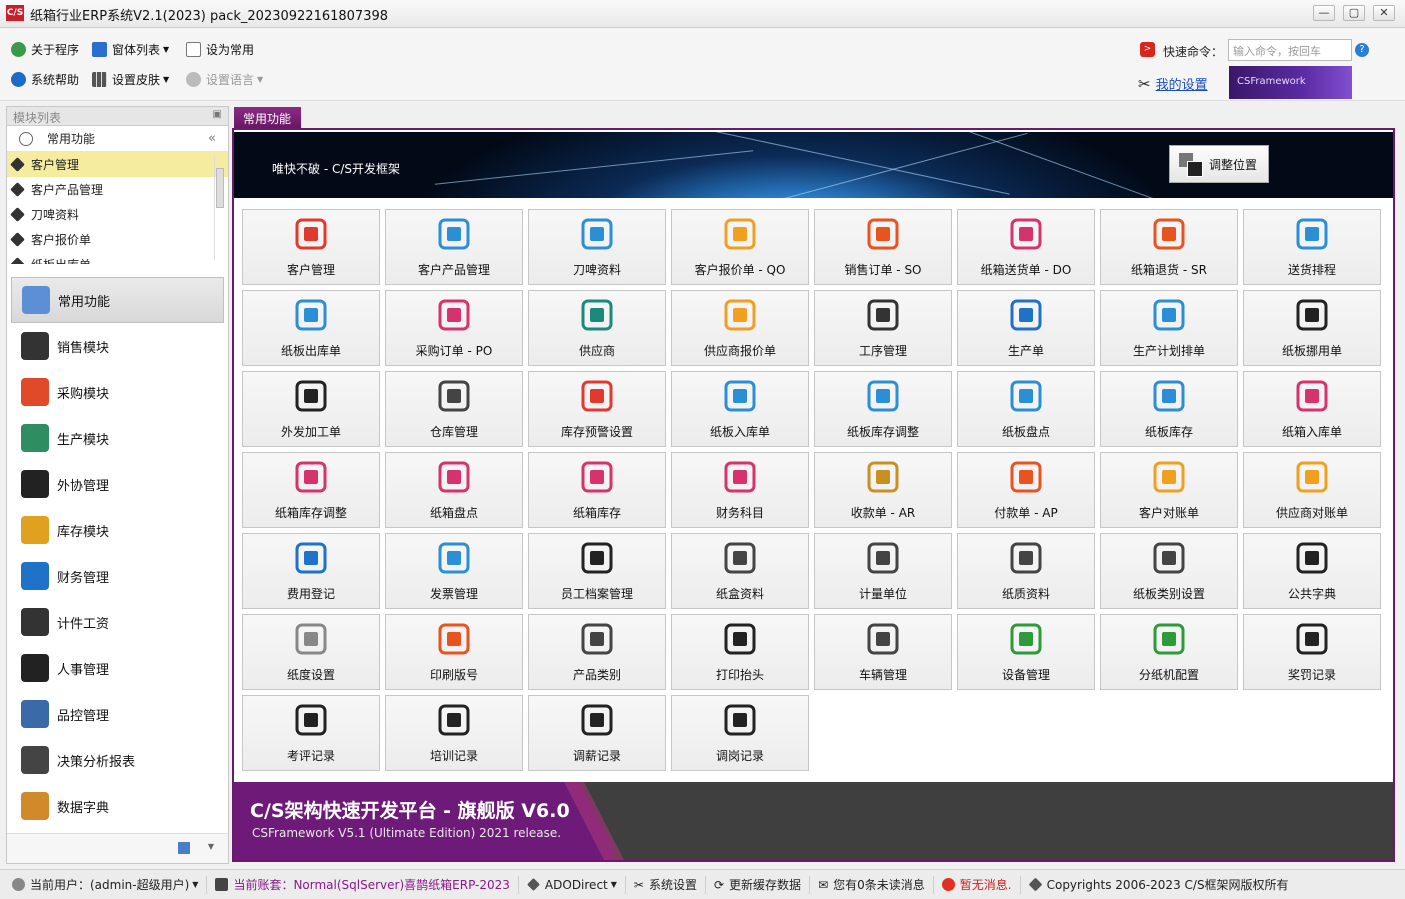 Image resolution: width=1405 pixels, height=899 pixels. I want to click on language-button: 设置语言 ▼, so click(224, 79).